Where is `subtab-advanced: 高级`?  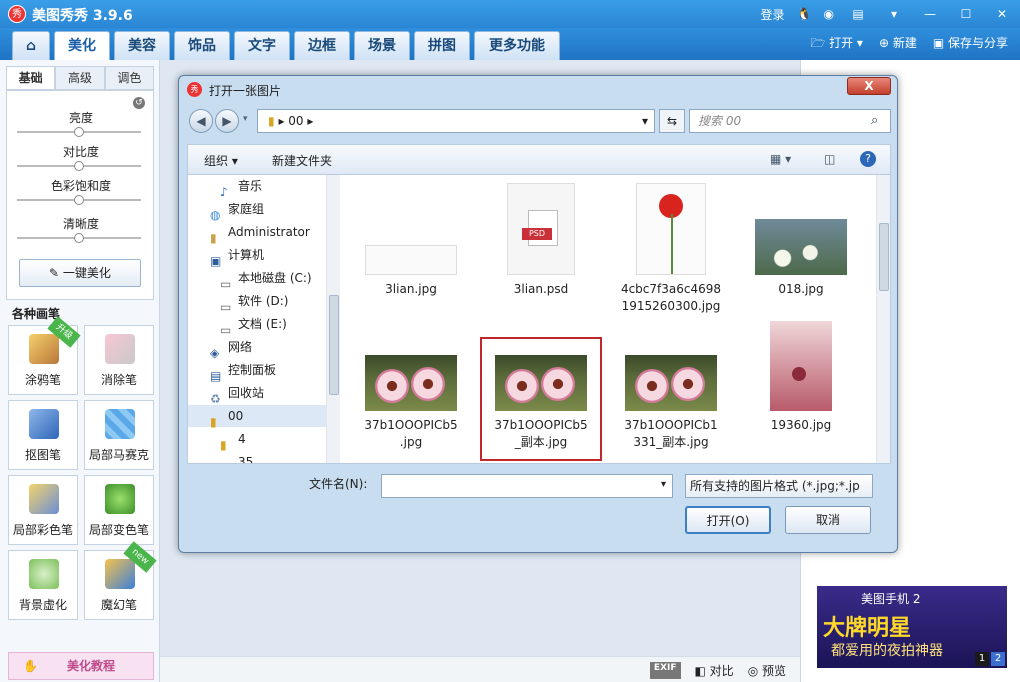
subtab-advanced: 高级 is located at coordinates (80, 78).